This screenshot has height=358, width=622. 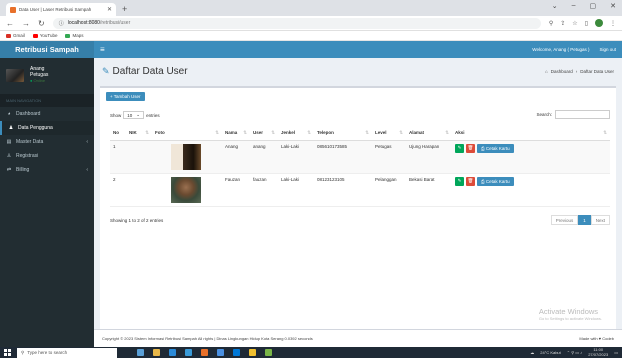 I want to click on app-icon, so click(x=268, y=352).